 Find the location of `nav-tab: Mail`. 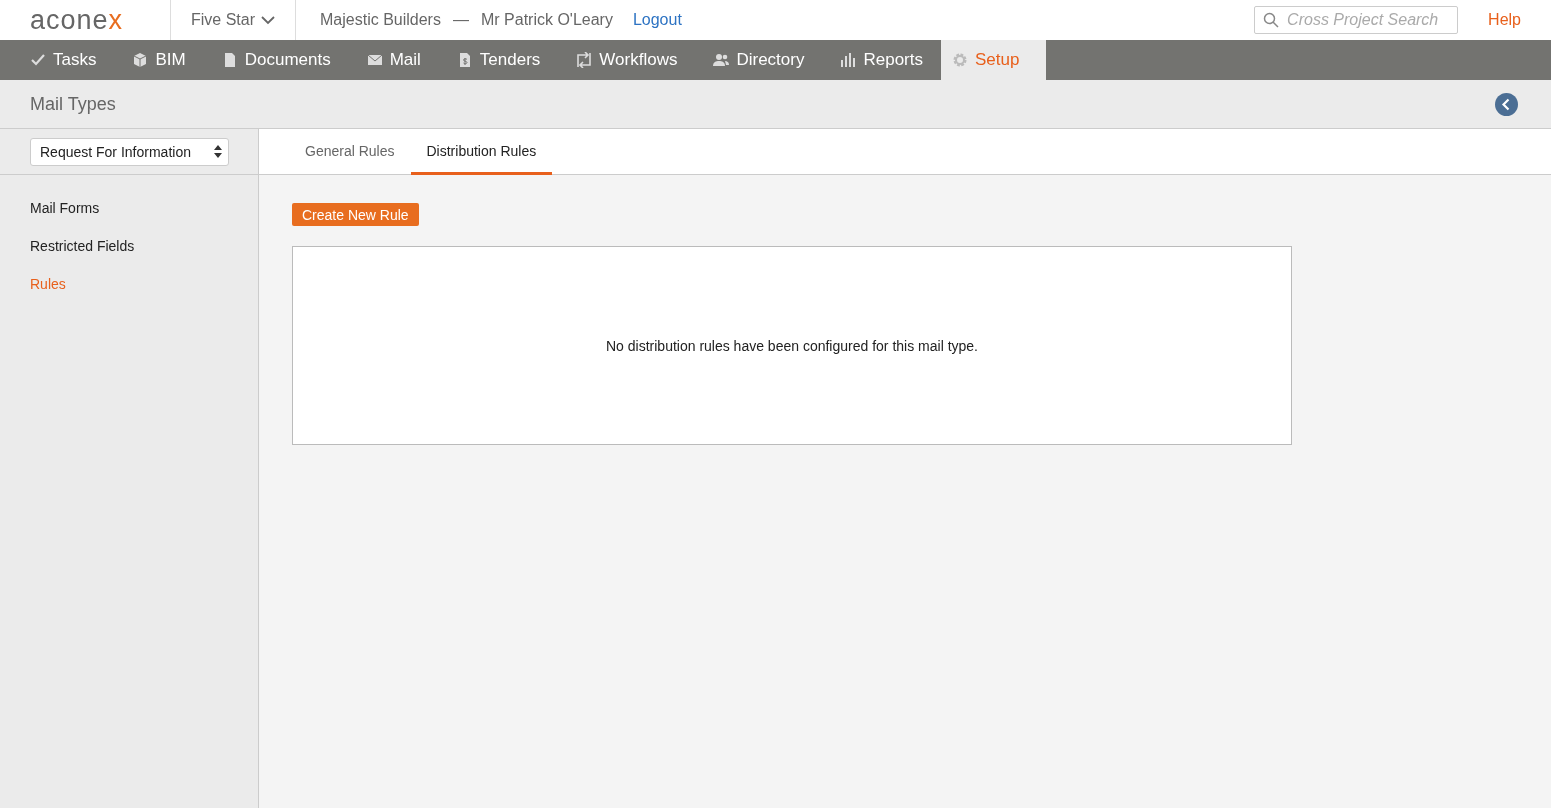

nav-tab: Mail is located at coordinates (393, 60).